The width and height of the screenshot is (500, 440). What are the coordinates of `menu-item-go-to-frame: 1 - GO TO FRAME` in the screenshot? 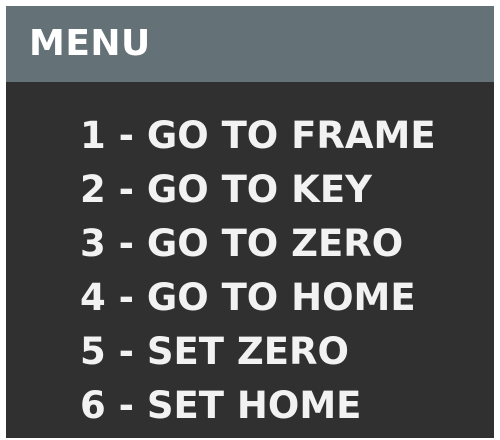 It's located at (258, 136).